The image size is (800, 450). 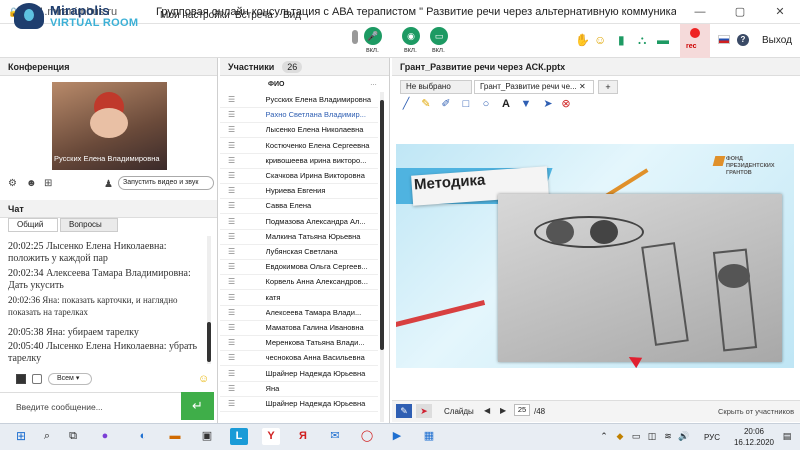 I want to click on participant-row: ☰ катя, so click(x=299, y=298).